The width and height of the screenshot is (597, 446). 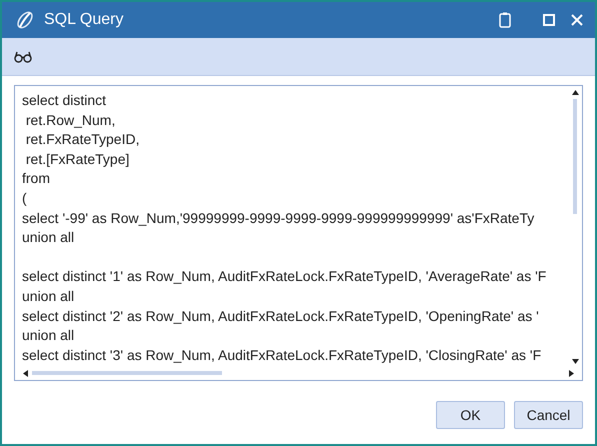 I want to click on ok-button: OK, so click(x=470, y=415).